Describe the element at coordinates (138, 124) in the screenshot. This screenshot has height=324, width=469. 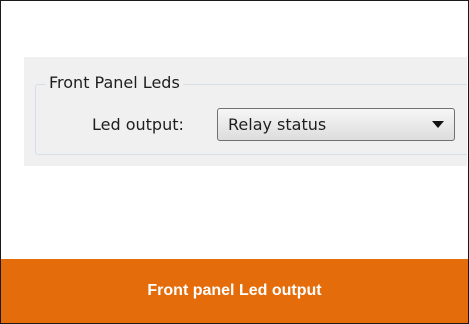
I see `led-output-label: Led output:` at that location.